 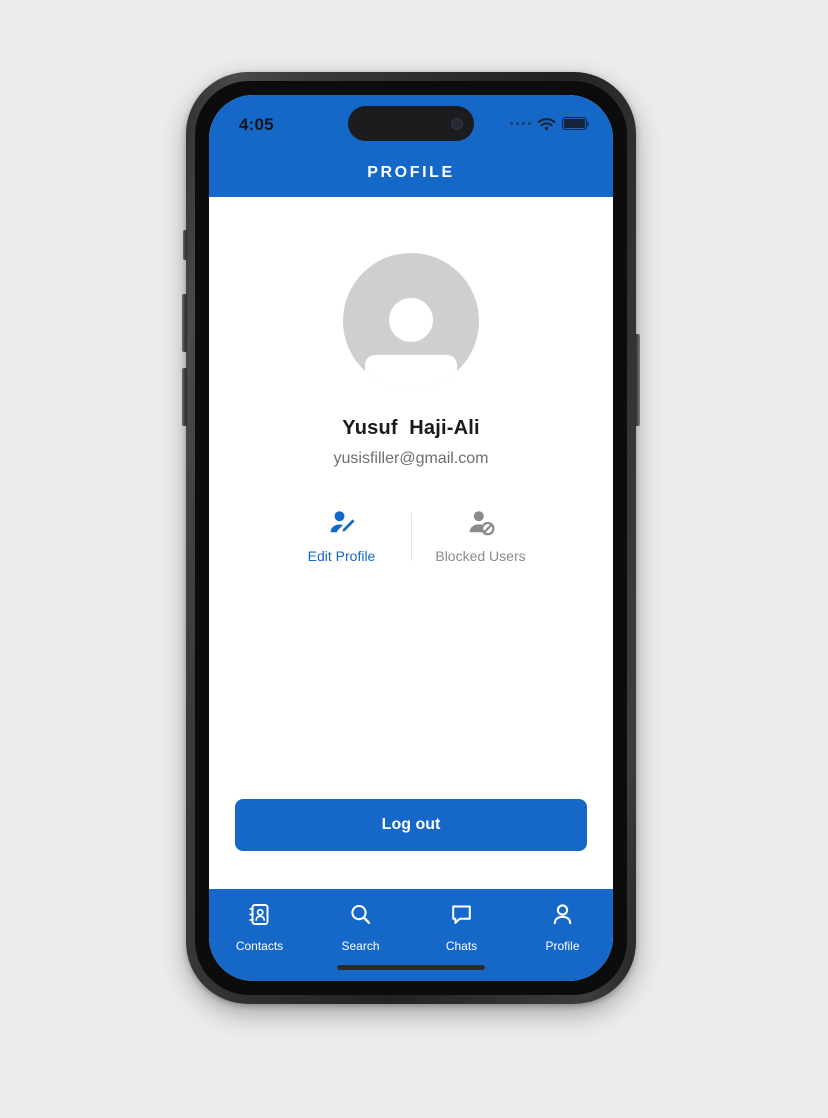 What do you see at coordinates (185, 245) in the screenshot?
I see `silent-switch-button` at bounding box center [185, 245].